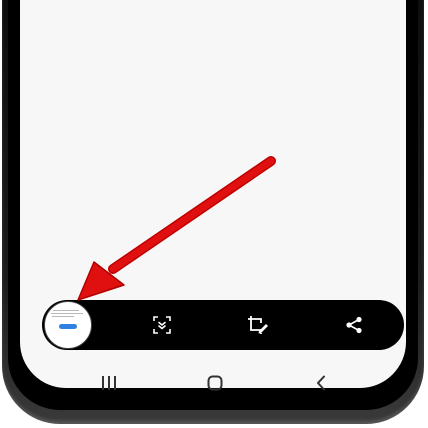 The height and width of the screenshot is (428, 428). I want to click on crop-edit-icon, so click(258, 325).